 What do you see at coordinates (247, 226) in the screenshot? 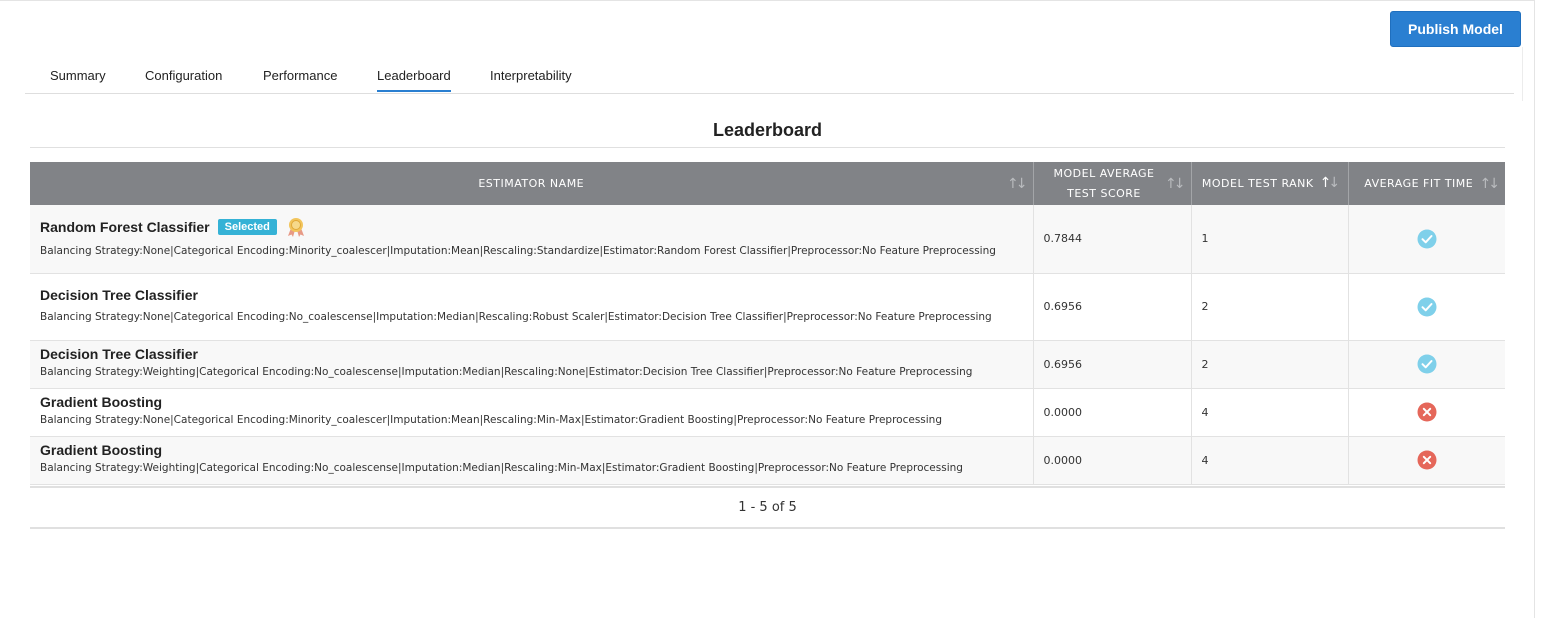
I see `selected-badge: Selected` at bounding box center [247, 226].